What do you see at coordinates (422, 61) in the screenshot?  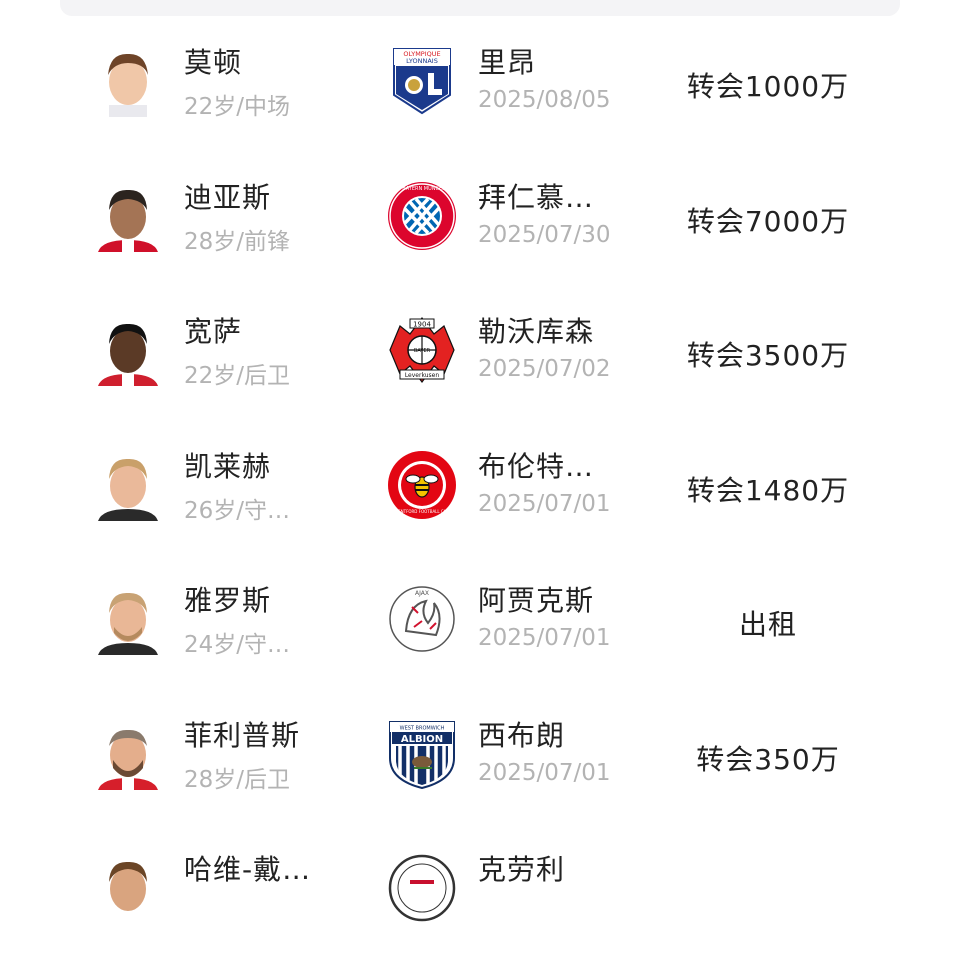 I see `lyon-badge-text: LYONNAIS` at bounding box center [422, 61].